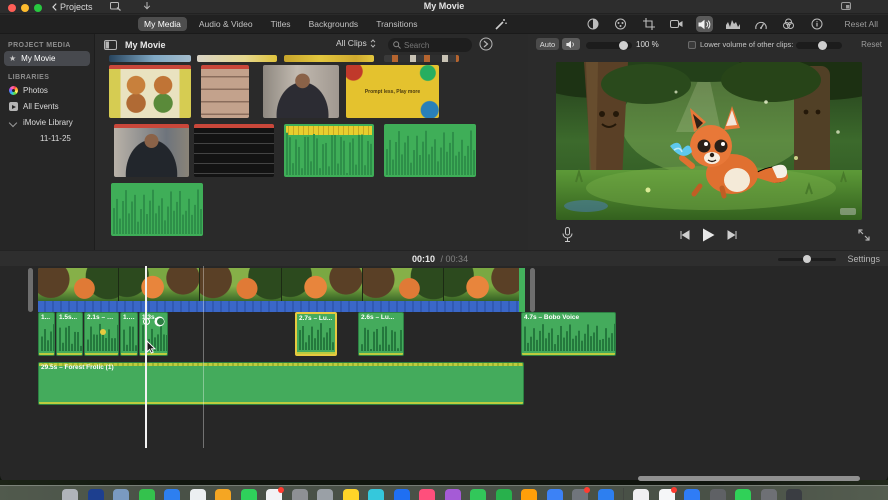 This screenshot has height=500, width=888. Describe the element at coordinates (592, 24) in the screenshot. I see `color-balance-icon` at that location.